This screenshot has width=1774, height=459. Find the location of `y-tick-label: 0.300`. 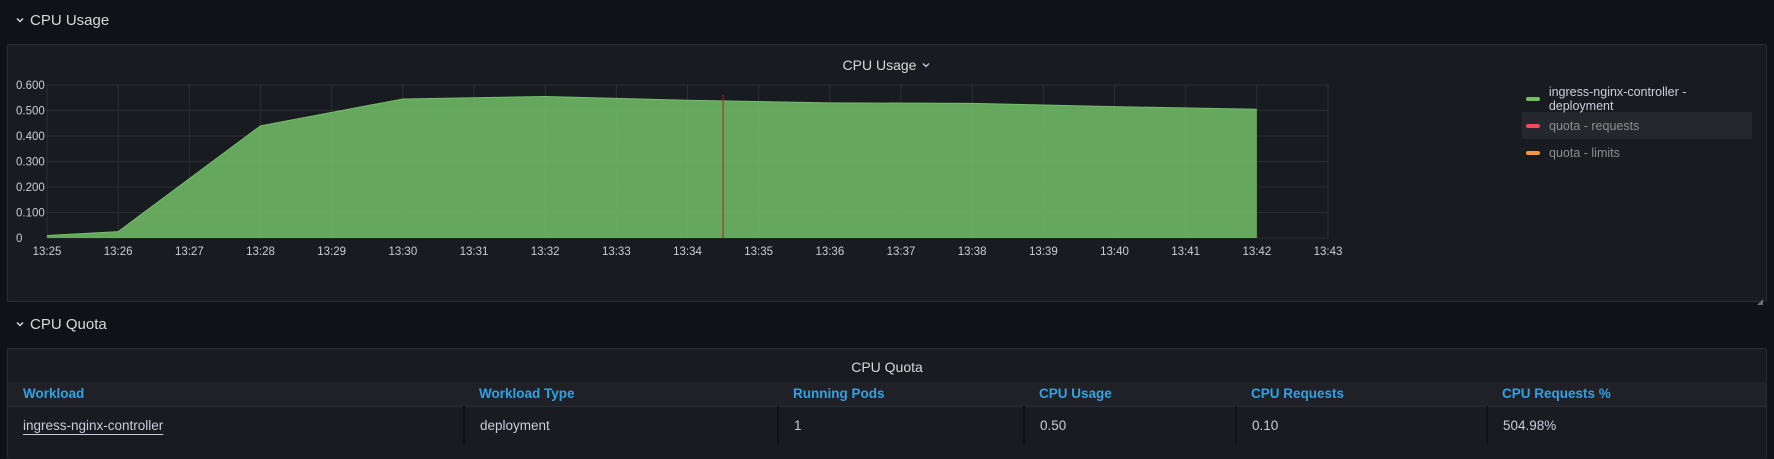

y-tick-label: 0.300 is located at coordinates (30, 163).